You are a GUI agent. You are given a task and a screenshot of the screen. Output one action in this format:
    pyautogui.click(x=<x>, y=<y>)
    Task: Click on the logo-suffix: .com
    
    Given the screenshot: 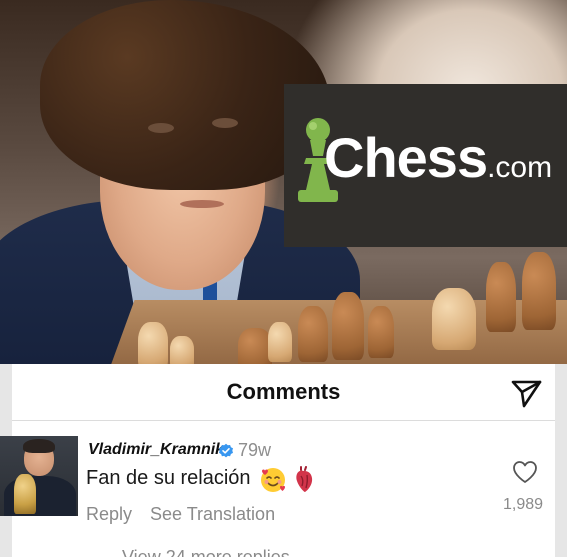 What is the action you would take?
    pyautogui.click(x=520, y=167)
    